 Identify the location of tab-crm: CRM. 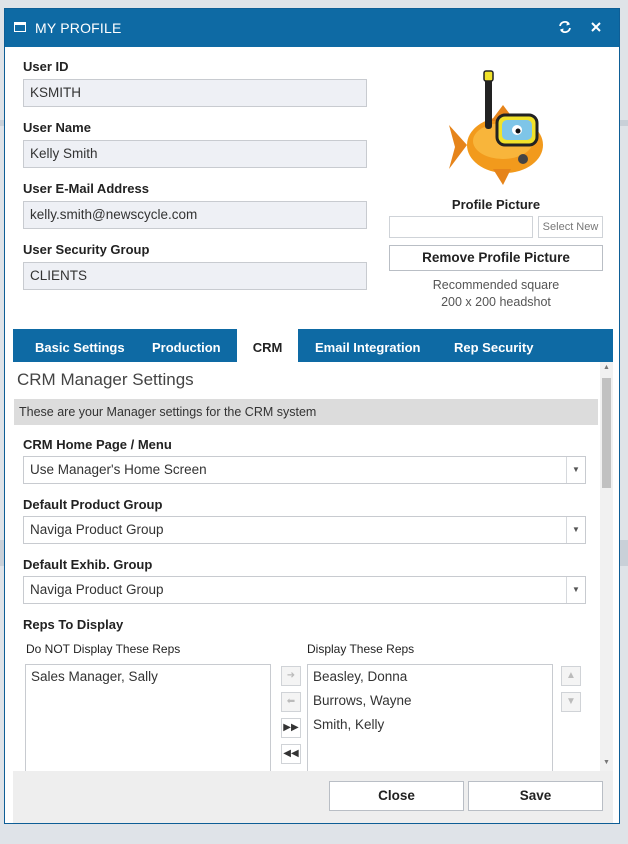
(267, 345).